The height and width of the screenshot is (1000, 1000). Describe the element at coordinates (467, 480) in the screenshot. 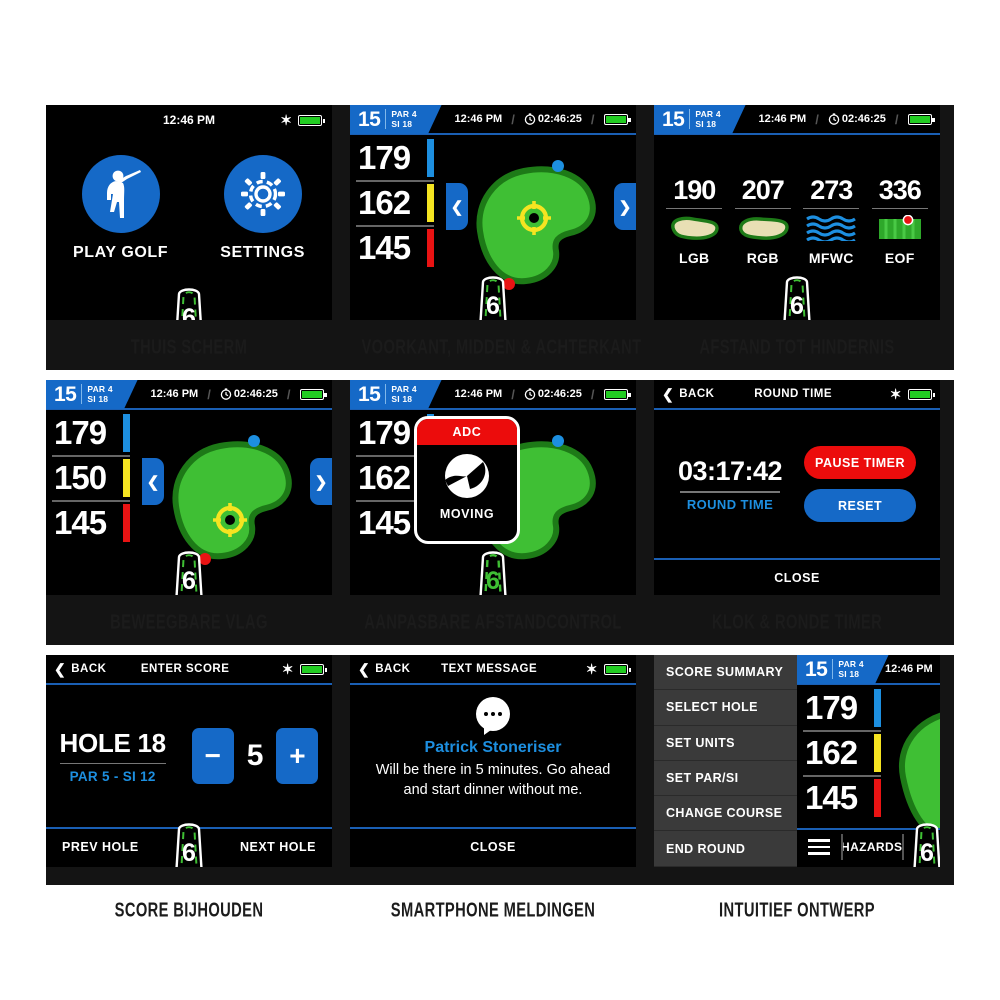

I see `adc-popup: ADC MOVING` at that location.